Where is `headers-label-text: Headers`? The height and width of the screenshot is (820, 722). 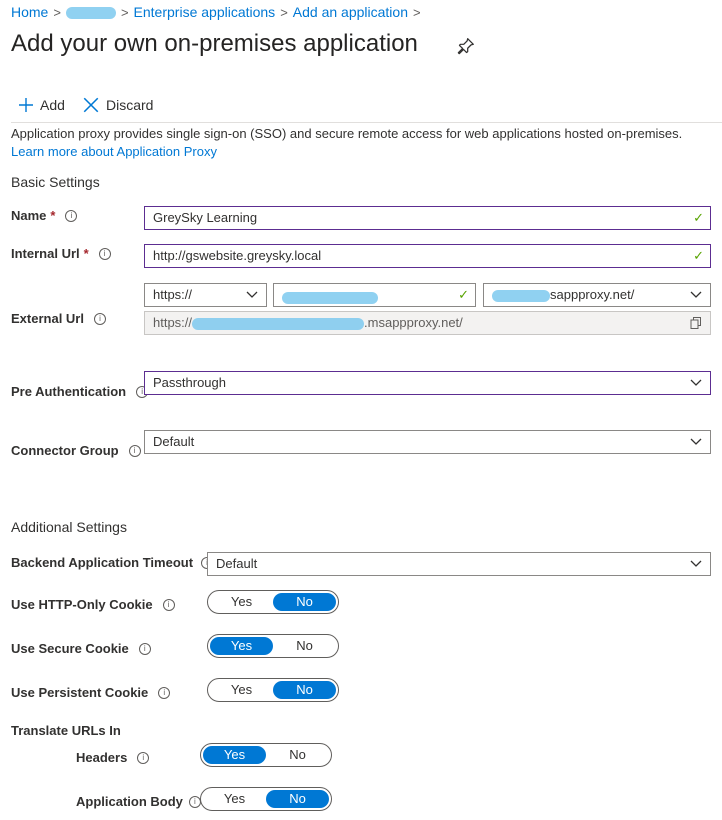 headers-label-text: Headers is located at coordinates (102, 757).